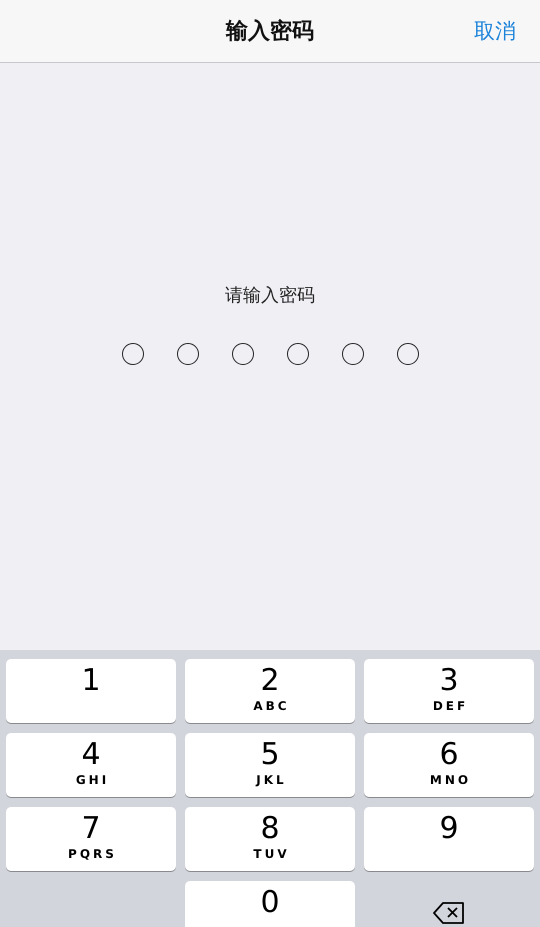  What do you see at coordinates (270, 839) in the screenshot?
I see `keypad-key: 8 TUV` at bounding box center [270, 839].